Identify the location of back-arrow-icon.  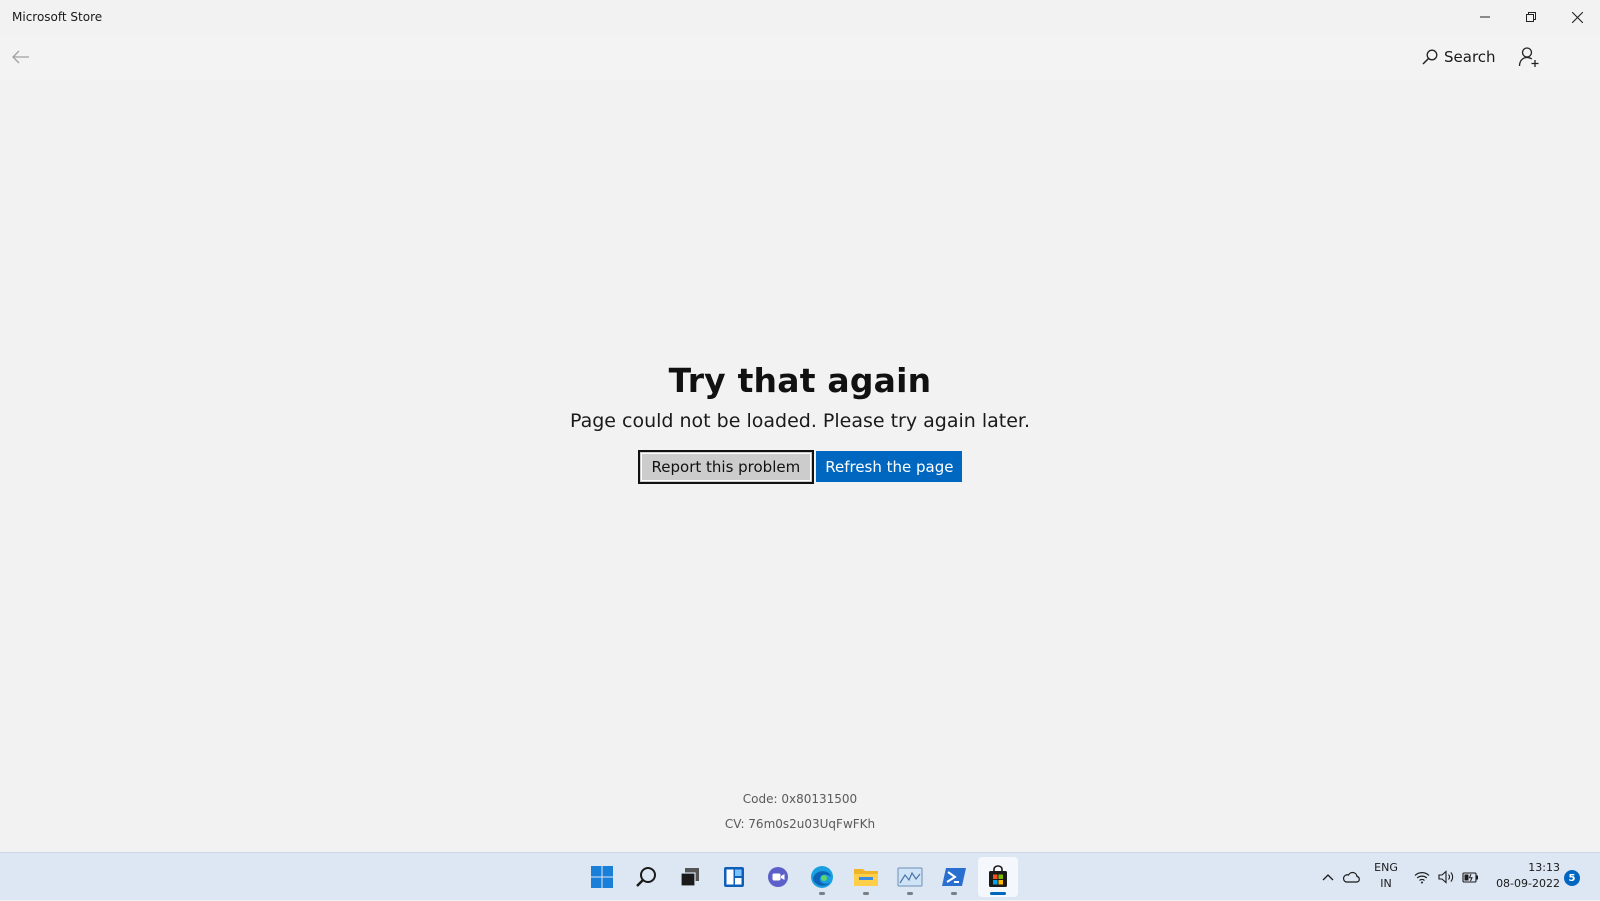
(20, 57).